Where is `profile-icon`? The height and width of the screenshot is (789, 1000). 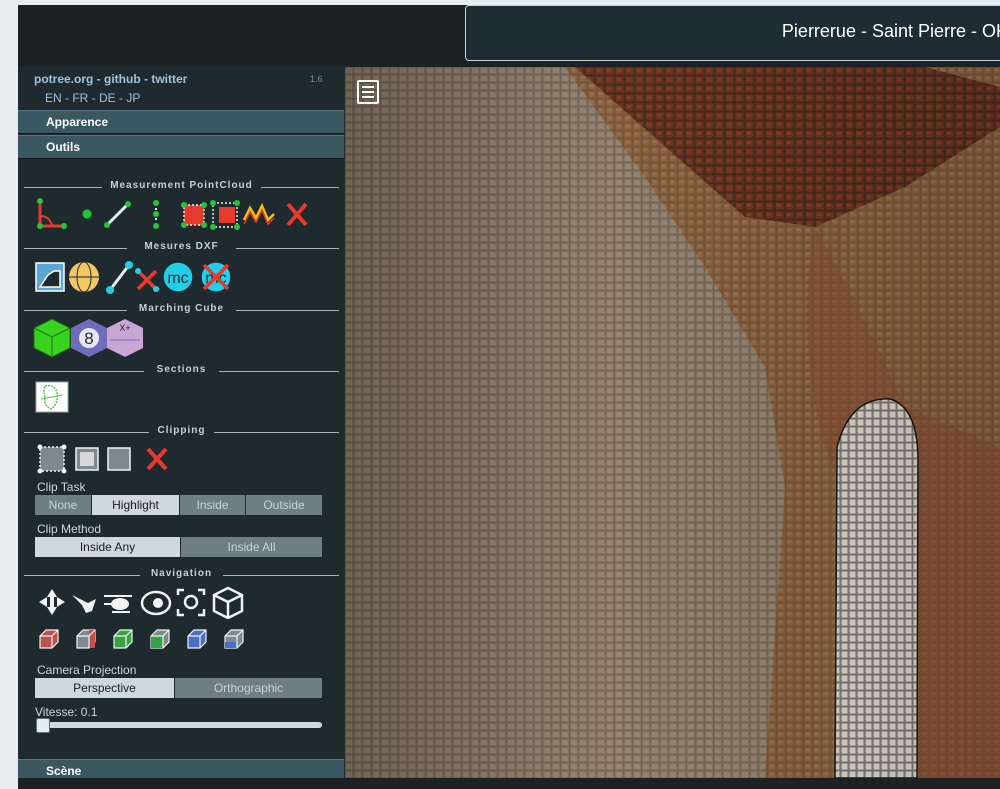
profile-icon is located at coordinates (258, 214).